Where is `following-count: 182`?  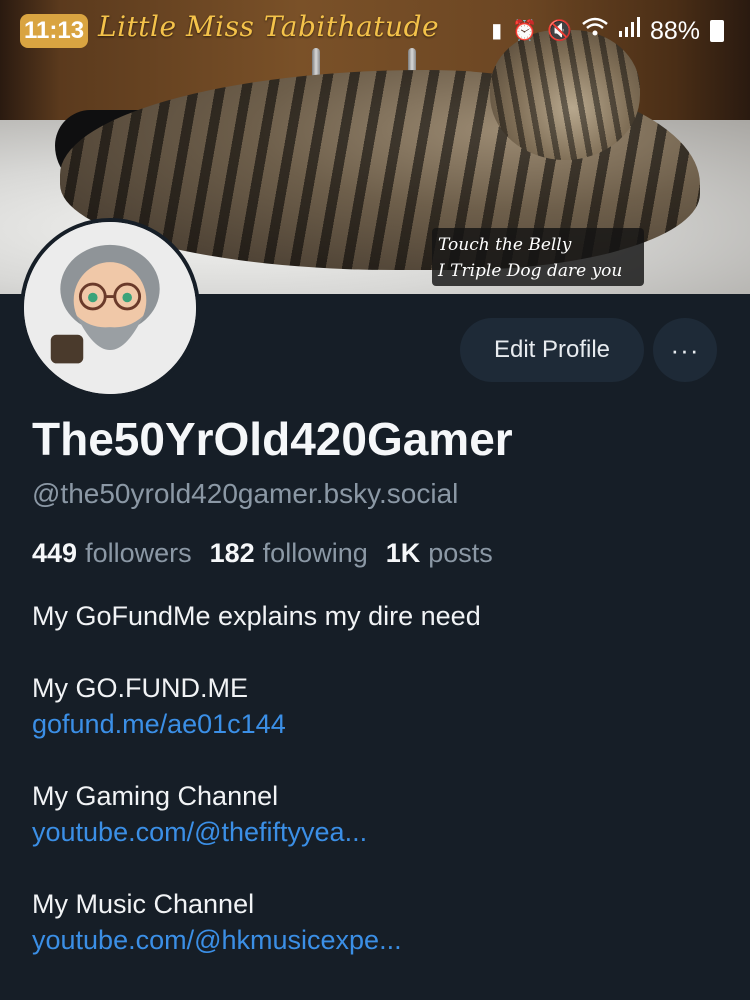
following-count: 182 is located at coordinates (232, 553).